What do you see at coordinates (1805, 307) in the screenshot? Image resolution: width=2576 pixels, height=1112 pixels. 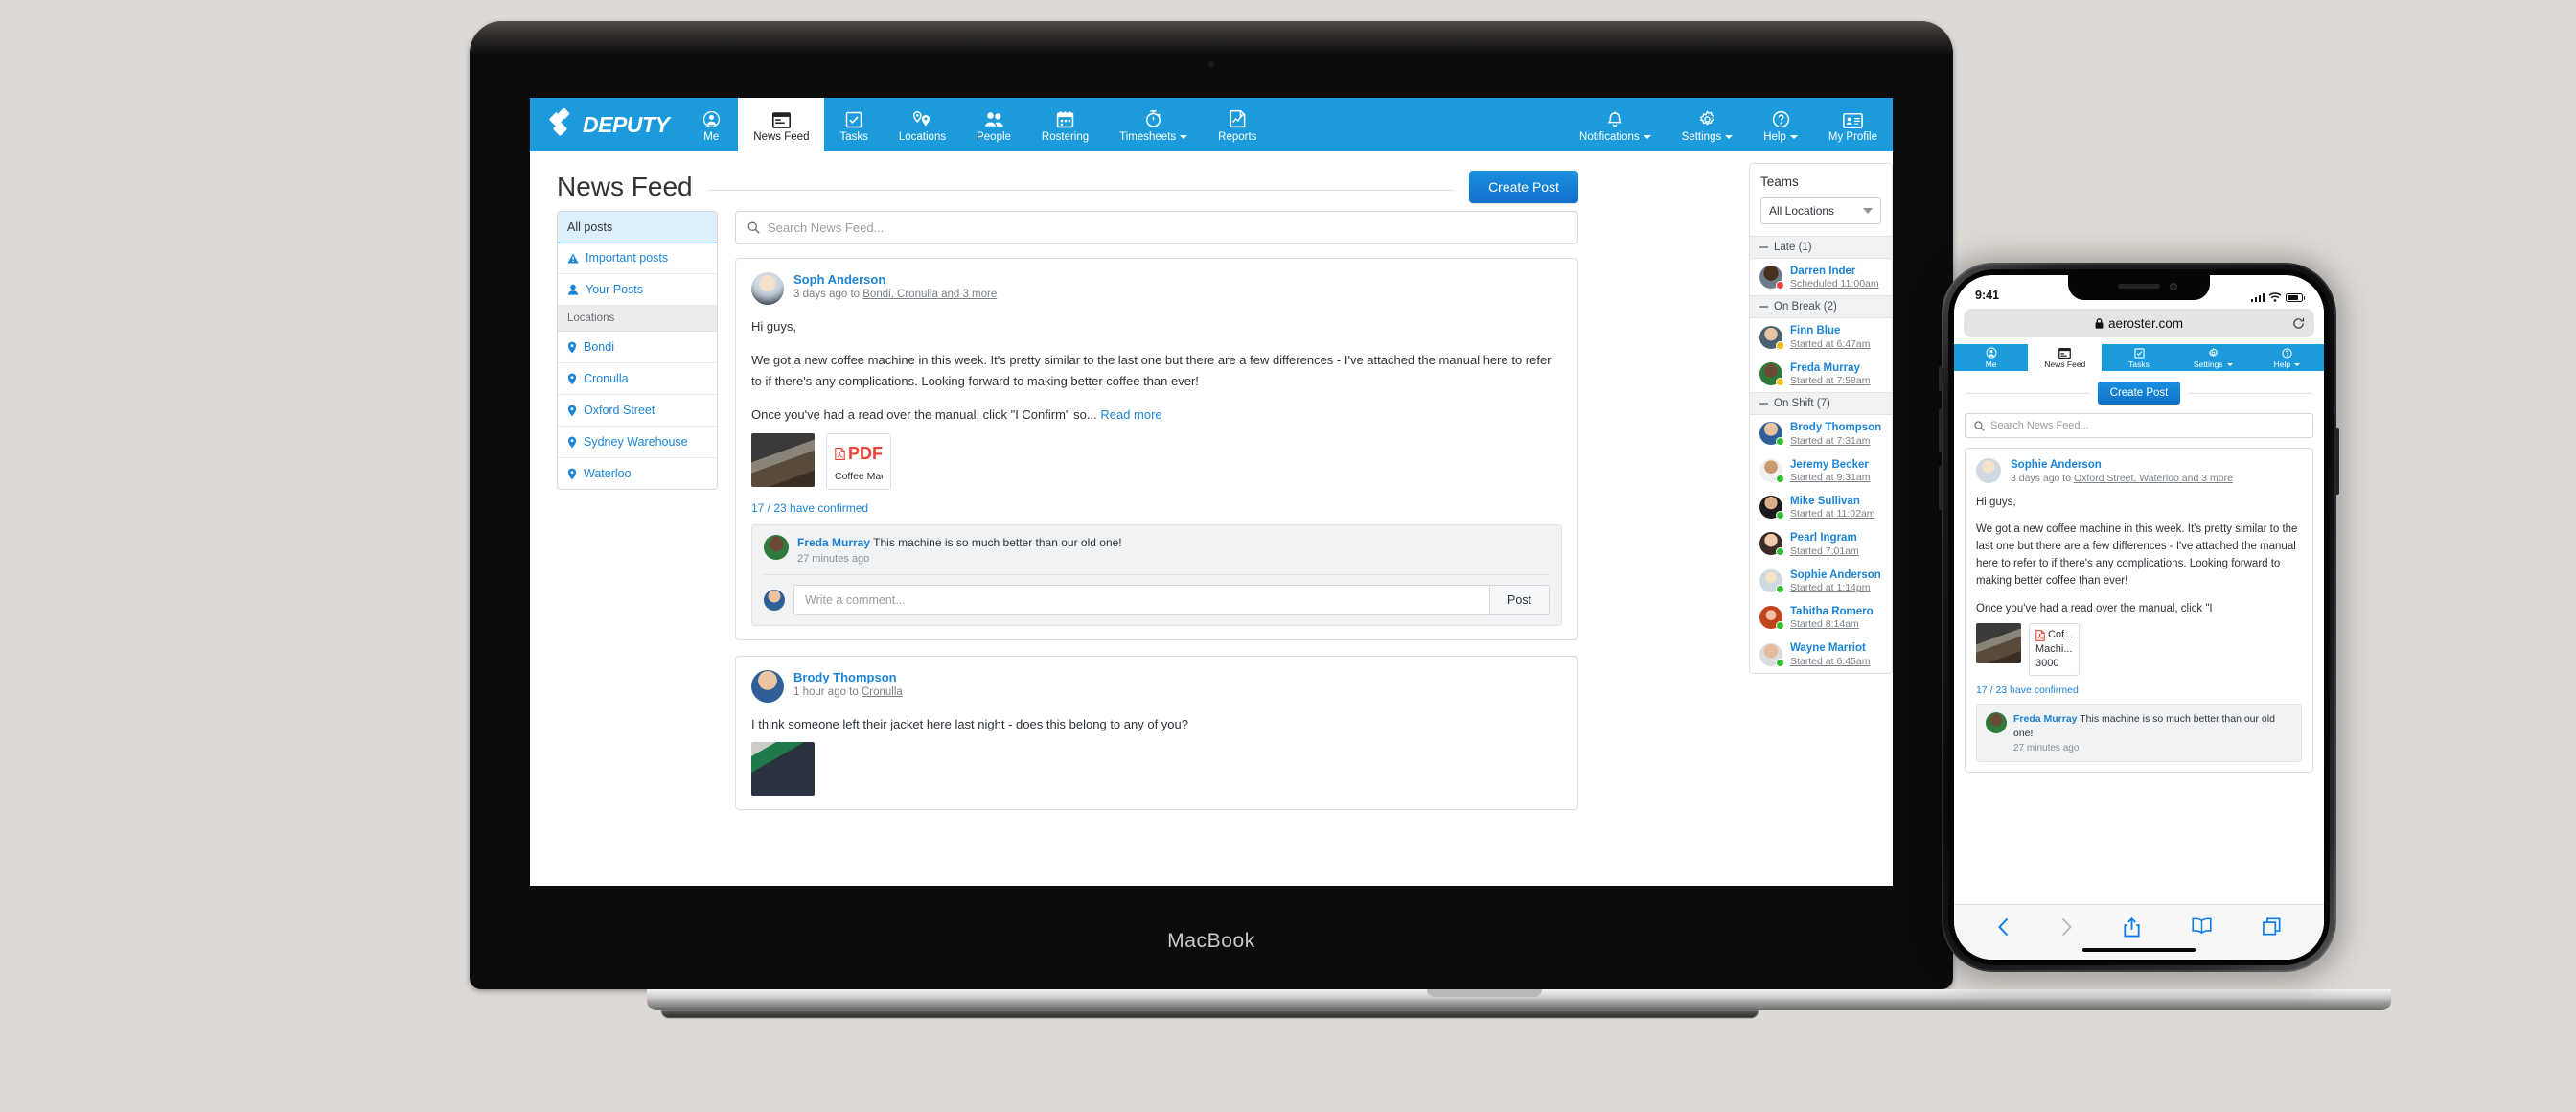 I see `team-group-label: On Break (2)` at bounding box center [1805, 307].